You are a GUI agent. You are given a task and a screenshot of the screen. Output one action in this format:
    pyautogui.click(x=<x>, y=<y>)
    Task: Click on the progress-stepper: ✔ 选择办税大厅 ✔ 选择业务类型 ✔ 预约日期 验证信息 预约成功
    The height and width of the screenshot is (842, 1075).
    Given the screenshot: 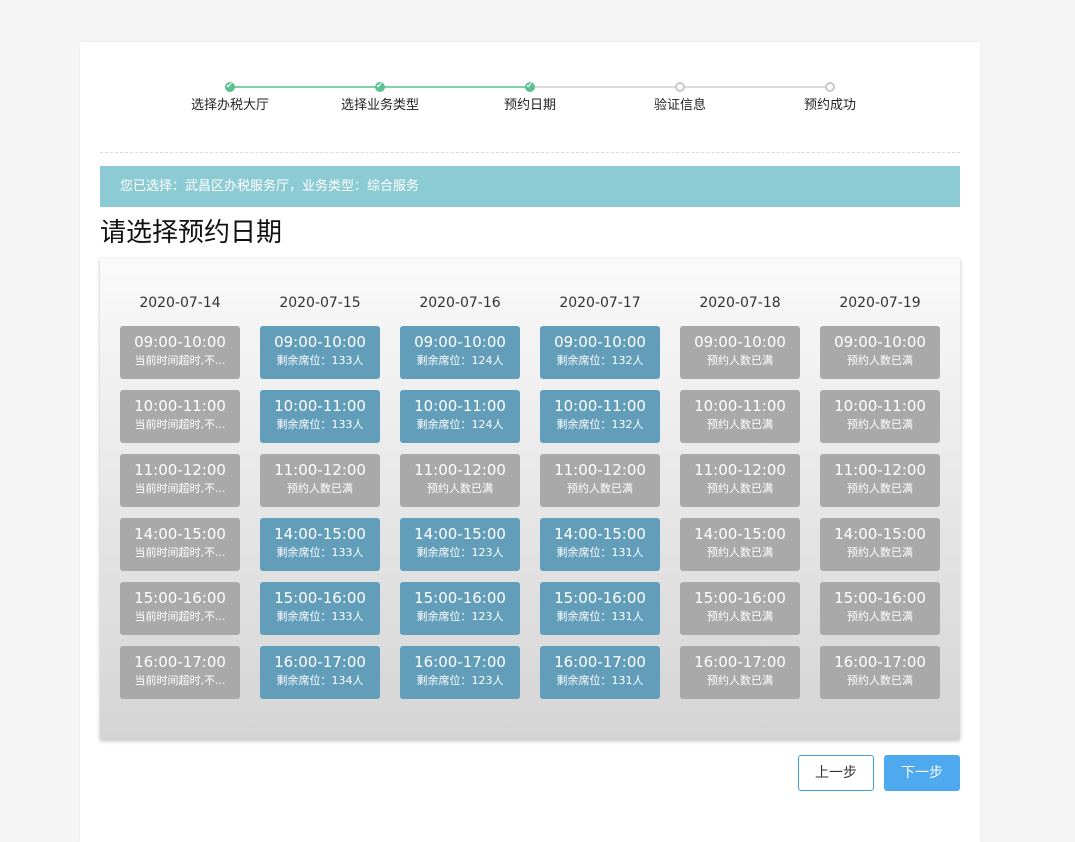 What is the action you would take?
    pyautogui.click(x=530, y=82)
    